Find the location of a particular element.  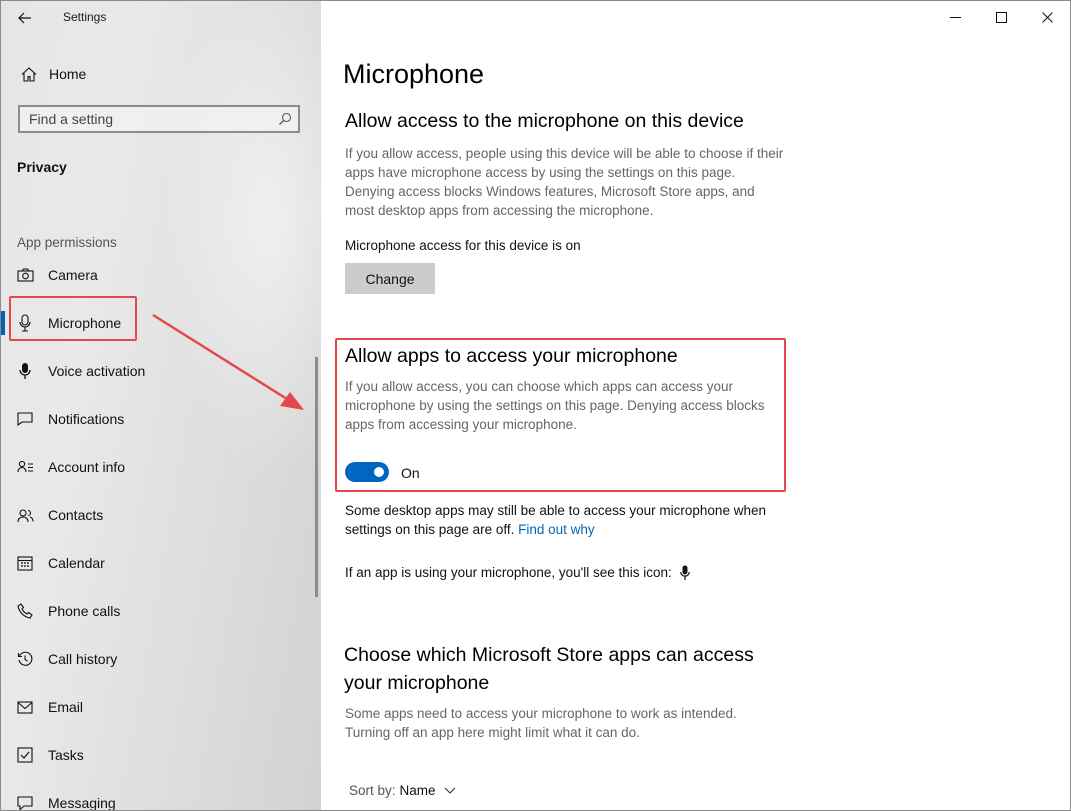

back-arrow-icon is located at coordinates (24, 18).